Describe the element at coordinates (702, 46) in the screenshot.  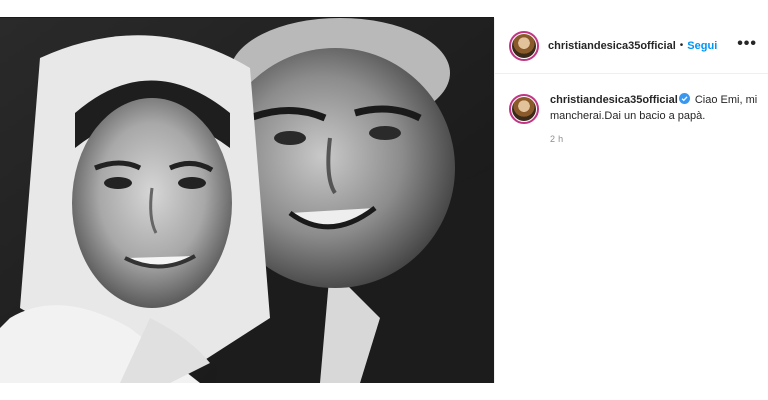
I see `follow-button: Segui` at that location.